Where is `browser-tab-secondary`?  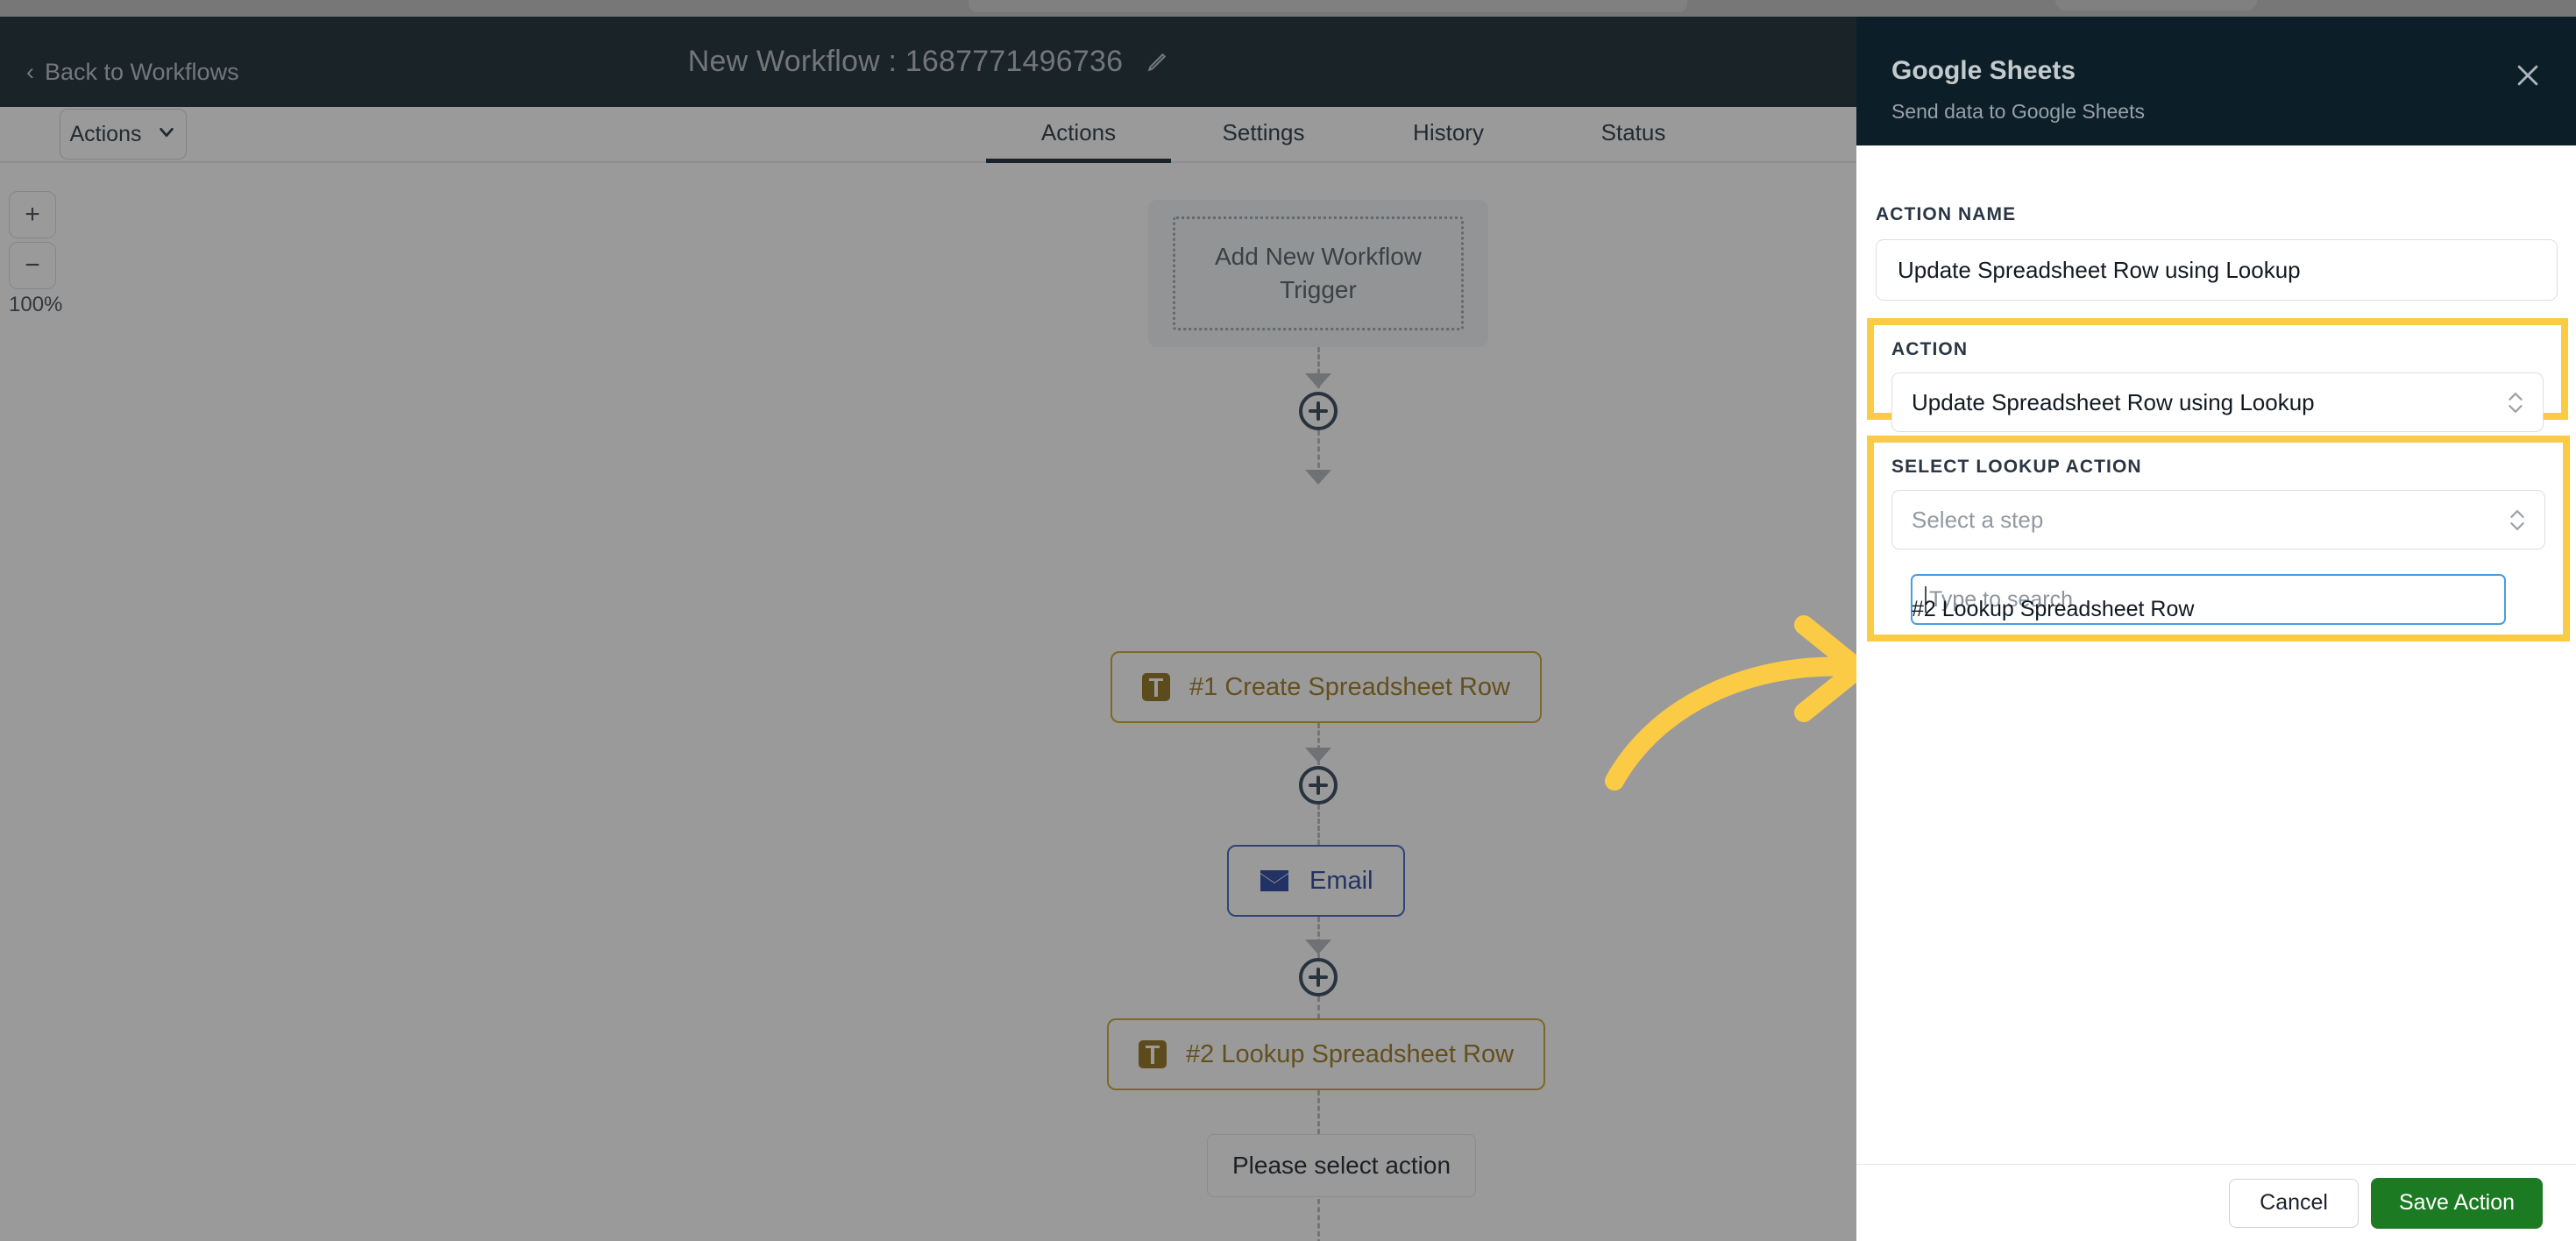
browser-tab-secondary is located at coordinates (2156, 5).